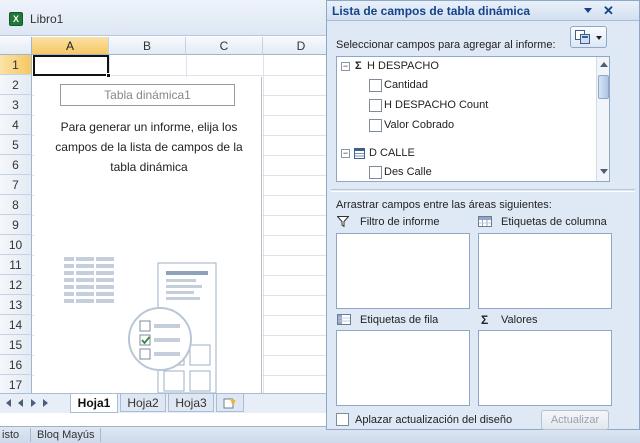 The height and width of the screenshot is (443, 640). Describe the element at coordinates (16, 285) in the screenshot. I see `row-header-12: 12` at that location.